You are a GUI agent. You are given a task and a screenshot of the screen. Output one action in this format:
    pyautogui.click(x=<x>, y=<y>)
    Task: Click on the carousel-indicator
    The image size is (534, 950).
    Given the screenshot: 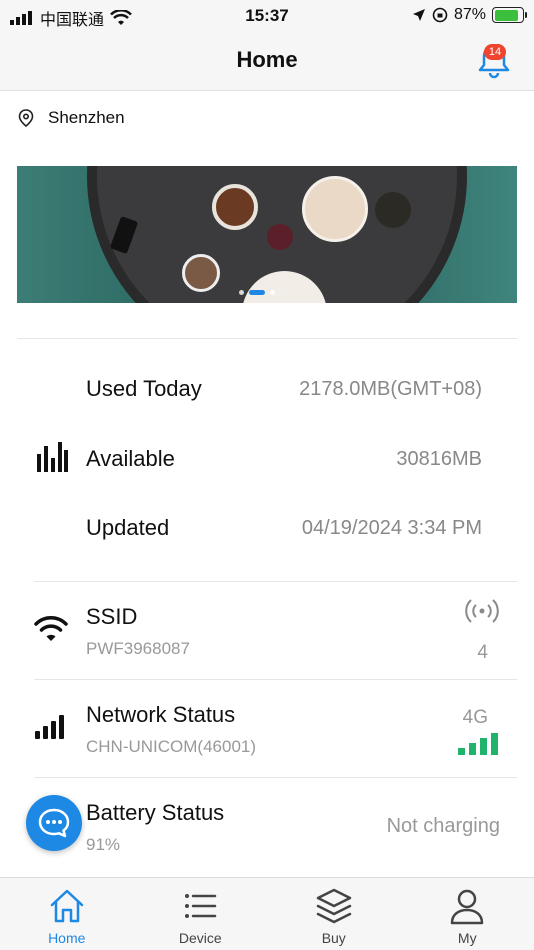 What is the action you would take?
    pyautogui.click(x=257, y=292)
    